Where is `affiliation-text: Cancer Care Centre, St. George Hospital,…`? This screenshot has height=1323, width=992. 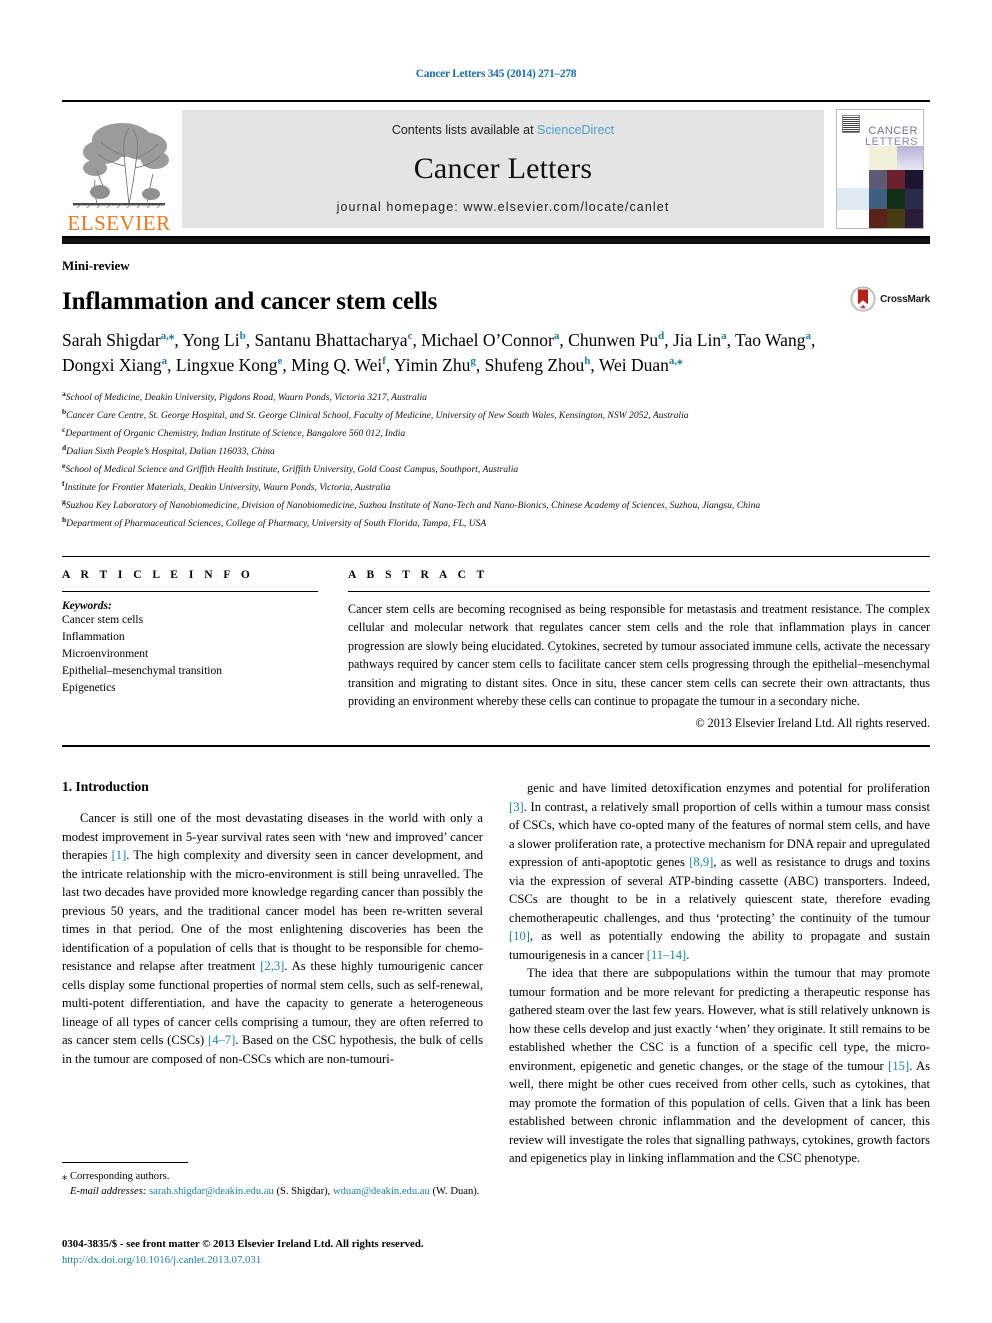
affiliation-text: Cancer Care Centre, St. George Hospital,… is located at coordinates (377, 415).